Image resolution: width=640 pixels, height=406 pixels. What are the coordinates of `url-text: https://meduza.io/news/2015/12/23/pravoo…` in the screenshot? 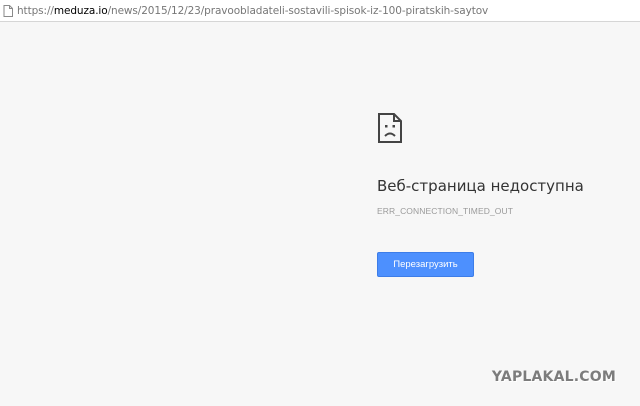 It's located at (252, 11).